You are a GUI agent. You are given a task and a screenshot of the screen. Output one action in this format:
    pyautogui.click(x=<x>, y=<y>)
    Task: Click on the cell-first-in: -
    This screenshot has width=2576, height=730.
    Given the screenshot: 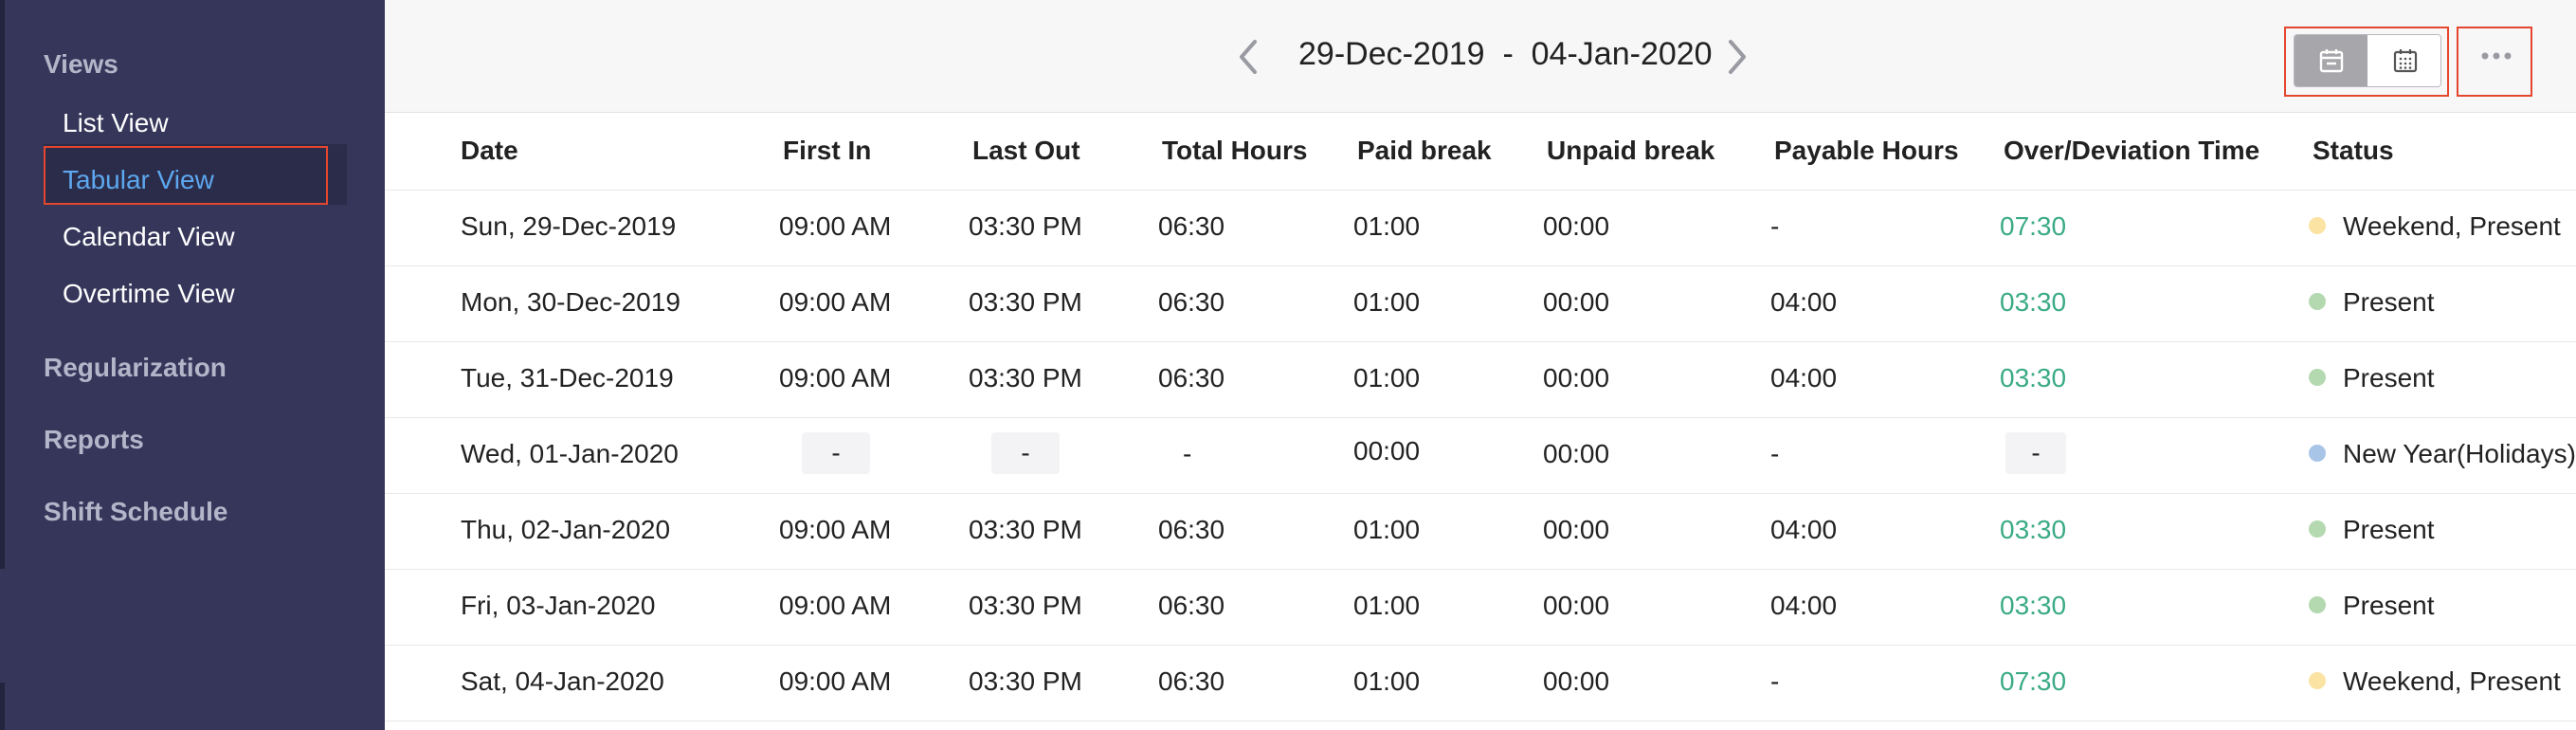 What is the action you would take?
    pyautogui.click(x=836, y=453)
    